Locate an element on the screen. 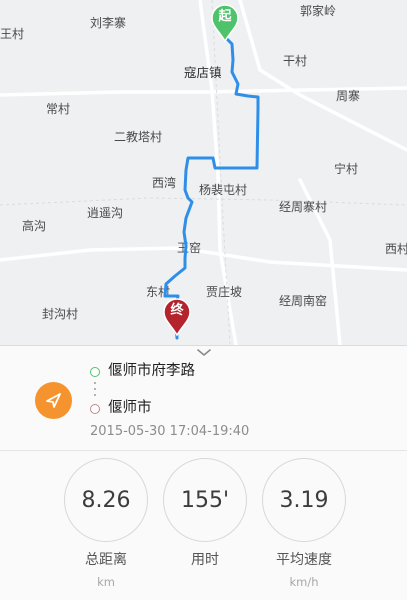 The image size is (407, 600). stat-label: 用时 is located at coordinates (205, 560).